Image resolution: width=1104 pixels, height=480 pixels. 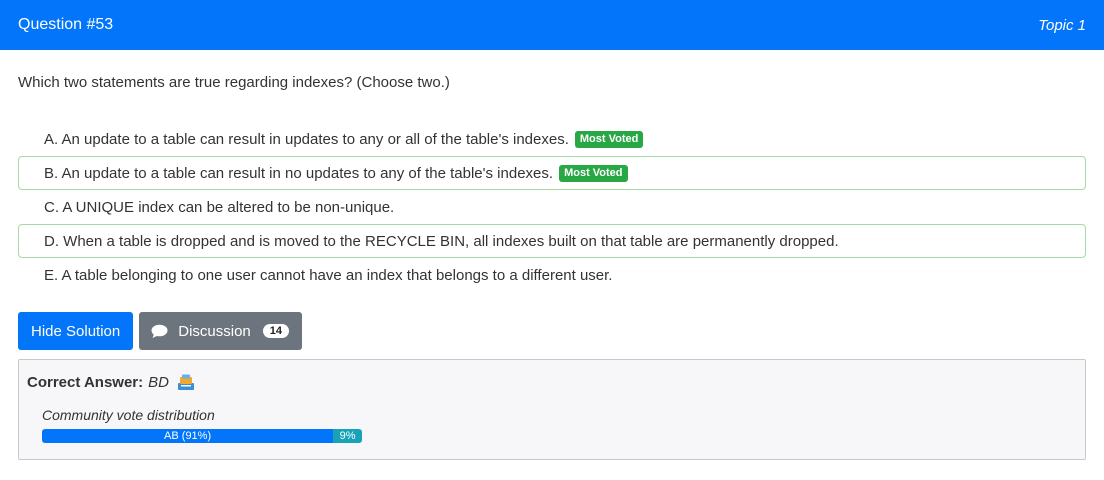 What do you see at coordinates (128, 415) in the screenshot?
I see `vote-distribution-label: Community vote distribution` at bounding box center [128, 415].